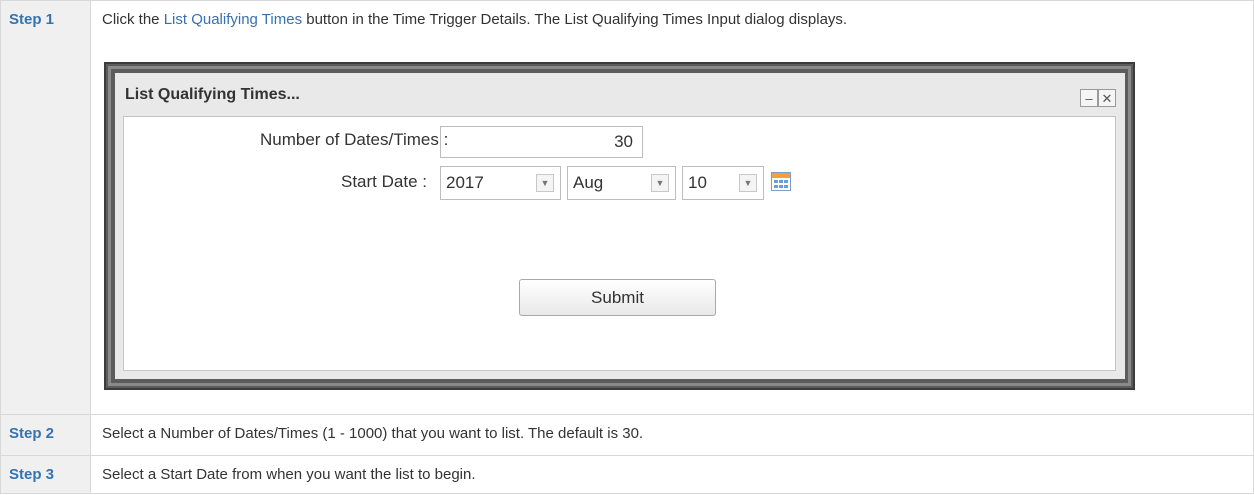 The width and height of the screenshot is (1254, 495). Describe the element at coordinates (45, 207) in the screenshot. I see `step-1-label: Step 1` at that location.